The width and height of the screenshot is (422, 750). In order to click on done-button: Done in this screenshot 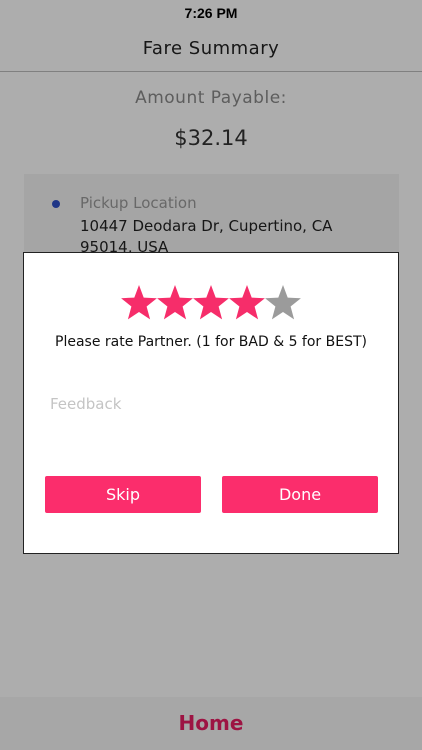, I will do `click(300, 494)`.